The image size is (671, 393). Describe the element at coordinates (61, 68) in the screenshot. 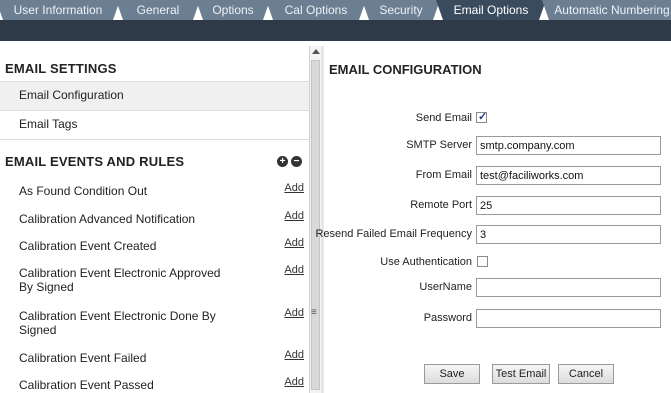

I see `email-settings-heading: EMAIL SETTINGS` at that location.